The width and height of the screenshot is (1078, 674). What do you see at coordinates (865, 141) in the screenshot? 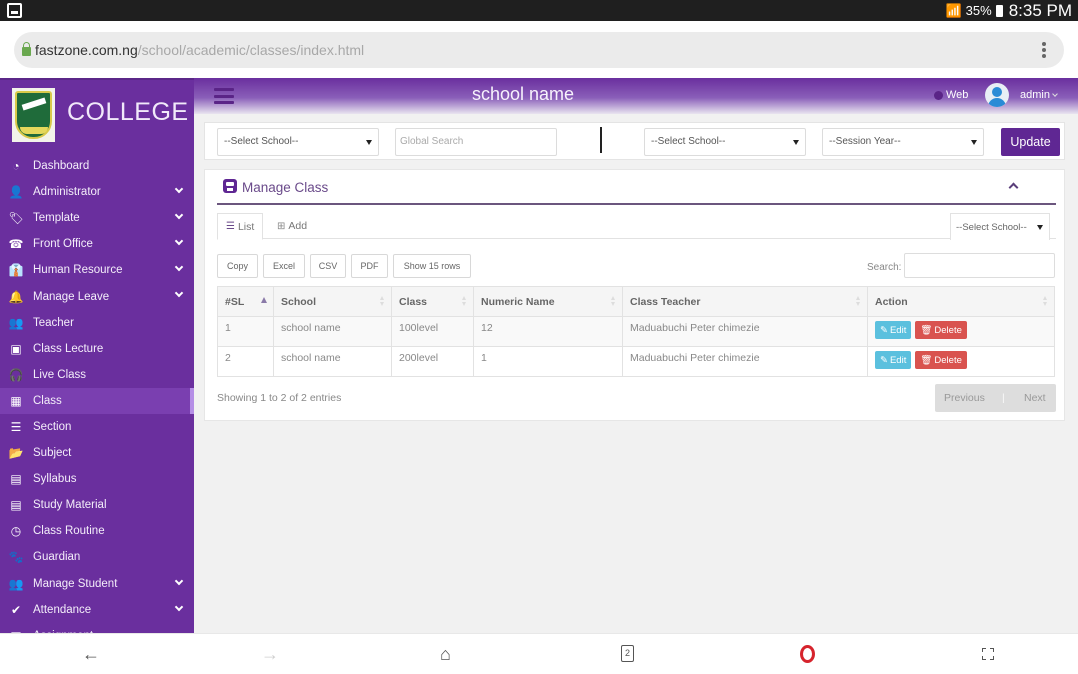
I see `session-year-value: --Session Year--` at bounding box center [865, 141].